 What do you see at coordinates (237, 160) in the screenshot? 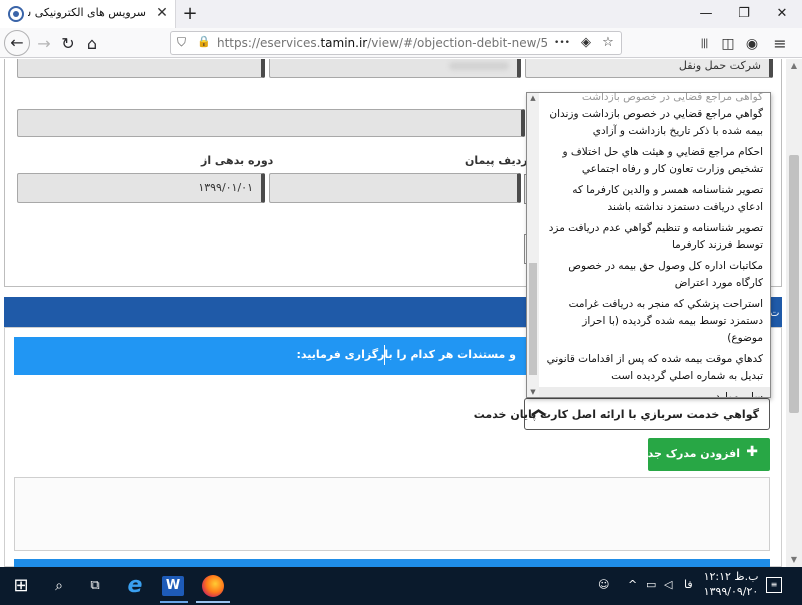
I see `label-debt-period: دوره بدهی از` at bounding box center [237, 160].